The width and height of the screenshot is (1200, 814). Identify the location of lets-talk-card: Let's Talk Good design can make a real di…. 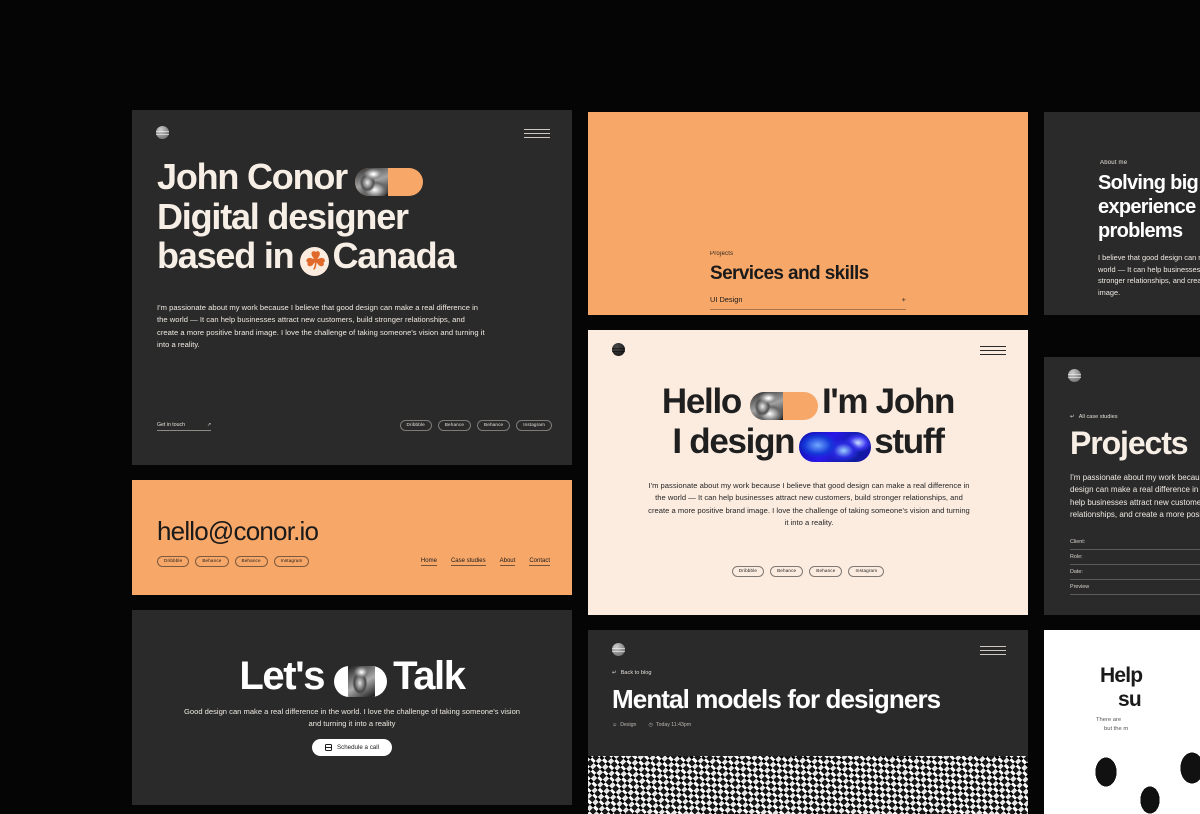
(352, 707).